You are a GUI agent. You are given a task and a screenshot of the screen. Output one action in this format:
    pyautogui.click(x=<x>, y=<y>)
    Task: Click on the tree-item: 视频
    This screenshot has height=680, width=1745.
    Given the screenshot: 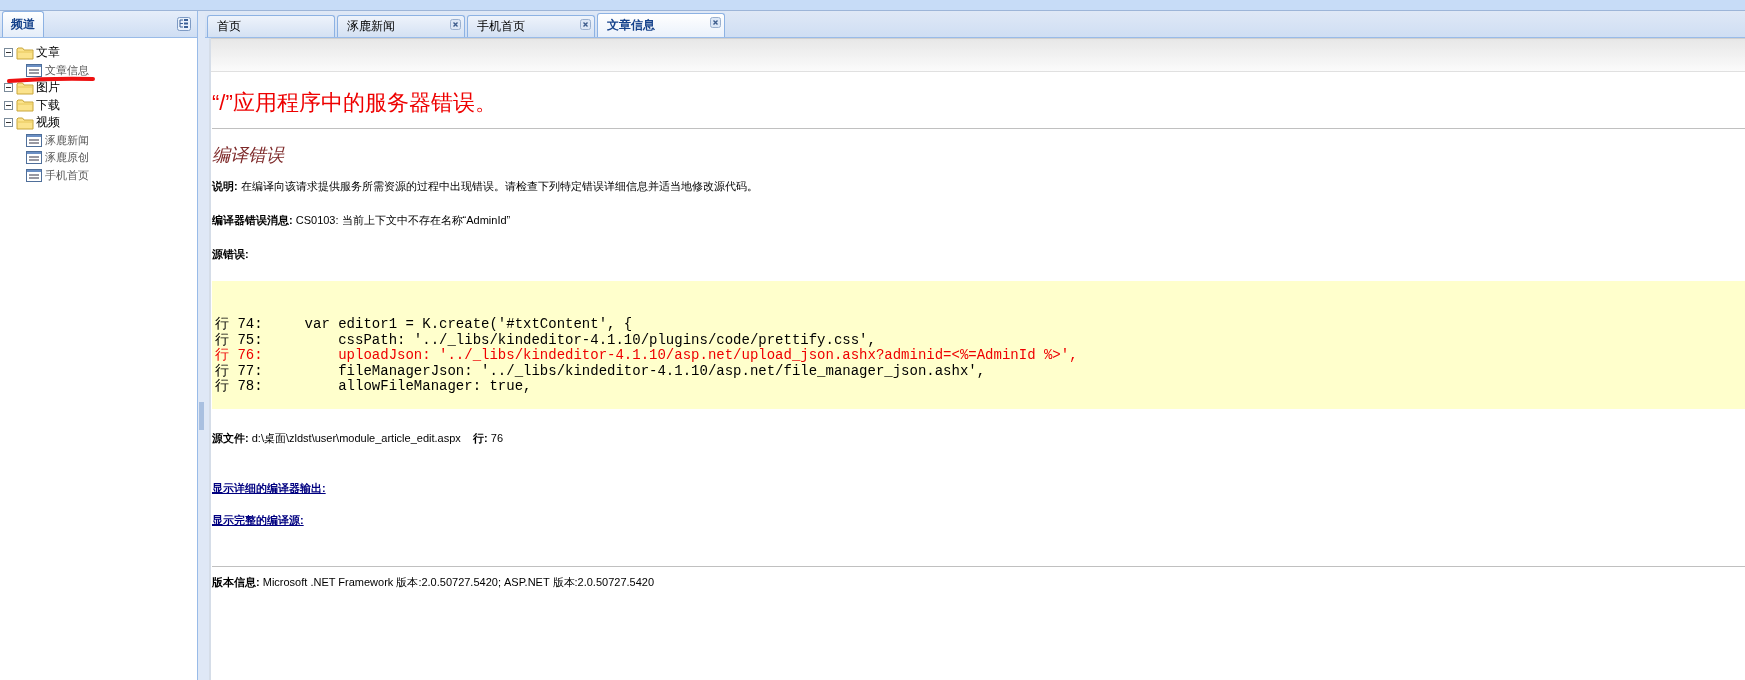 What is the action you would take?
    pyautogui.click(x=48, y=123)
    